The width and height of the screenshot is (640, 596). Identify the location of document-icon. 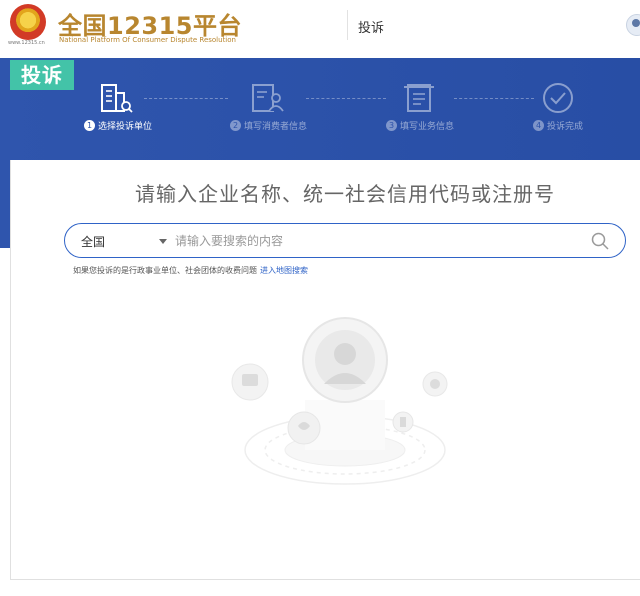
(419, 98).